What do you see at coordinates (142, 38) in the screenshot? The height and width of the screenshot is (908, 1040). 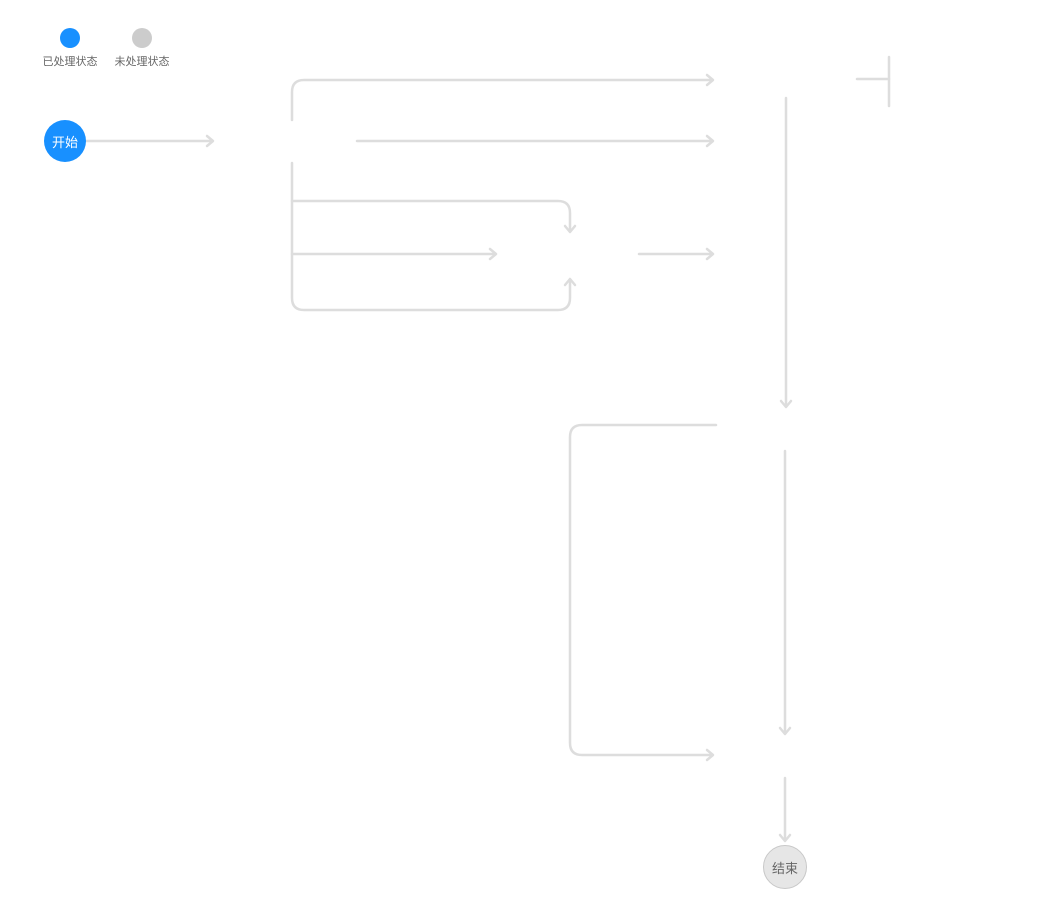 I see `unprocessed-dot-icon` at bounding box center [142, 38].